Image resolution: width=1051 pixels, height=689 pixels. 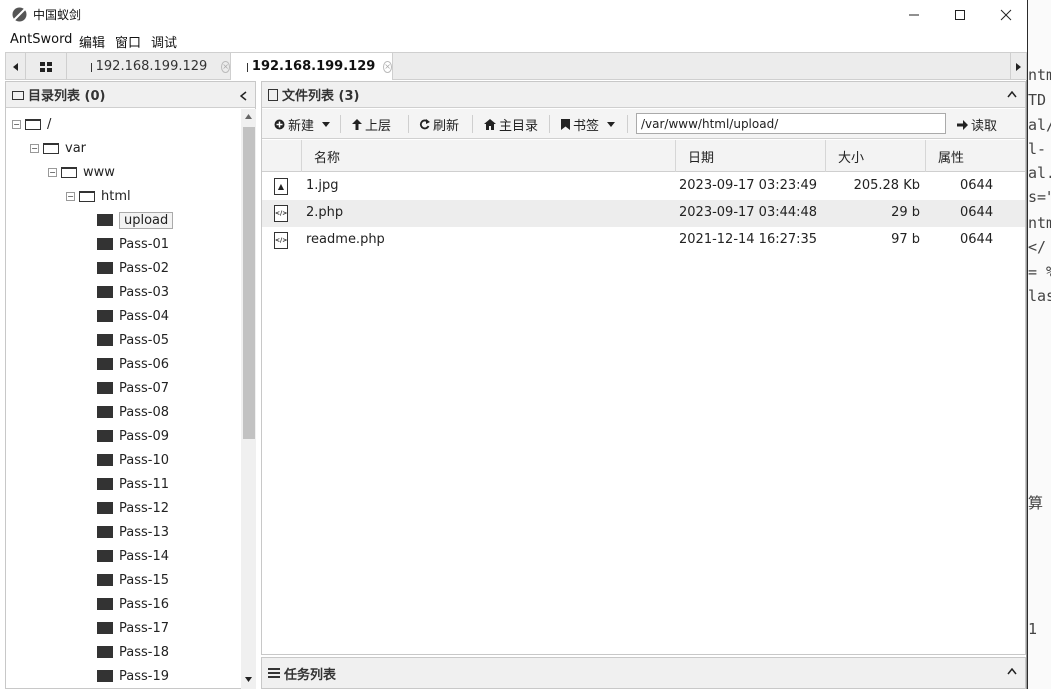 What do you see at coordinates (643, 186) in the screenshot?
I see `file-row: ▲ 1.jpg 2023-09-17 03:23:49 205.28 Kb 0644` at bounding box center [643, 186].